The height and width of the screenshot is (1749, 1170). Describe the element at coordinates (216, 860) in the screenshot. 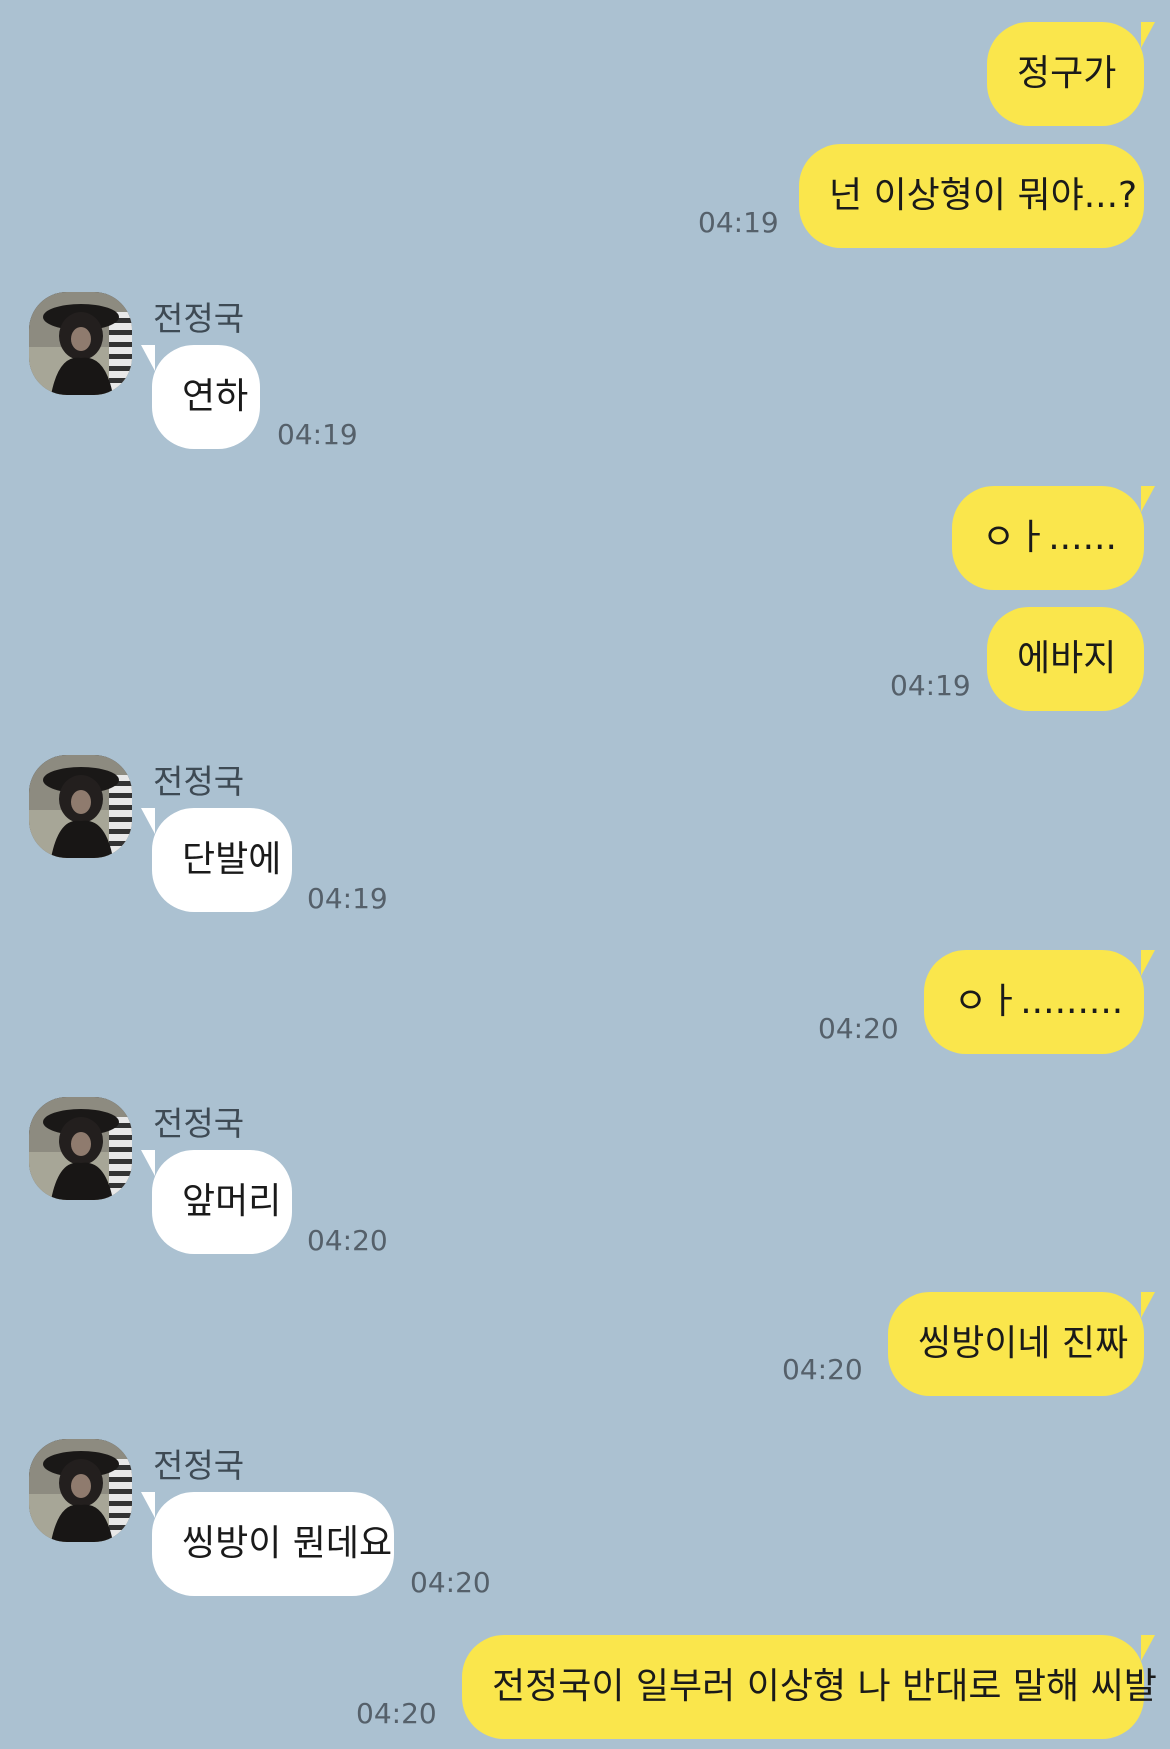

I see `their-message-bubble: 단발에` at that location.